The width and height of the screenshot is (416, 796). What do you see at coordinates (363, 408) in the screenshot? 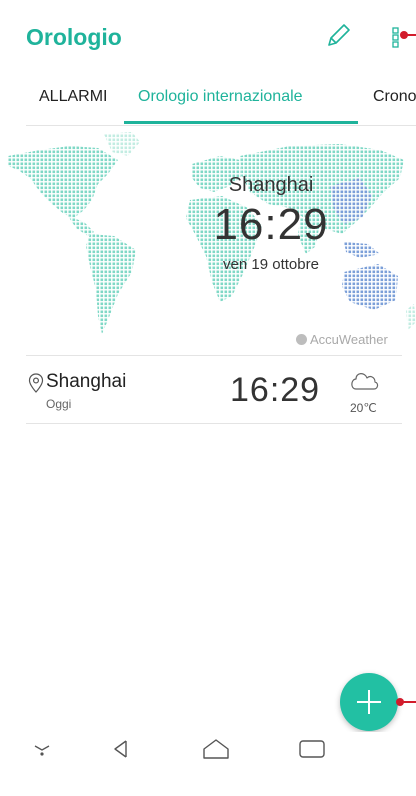
I see `city-temperature: 20℃` at bounding box center [363, 408].